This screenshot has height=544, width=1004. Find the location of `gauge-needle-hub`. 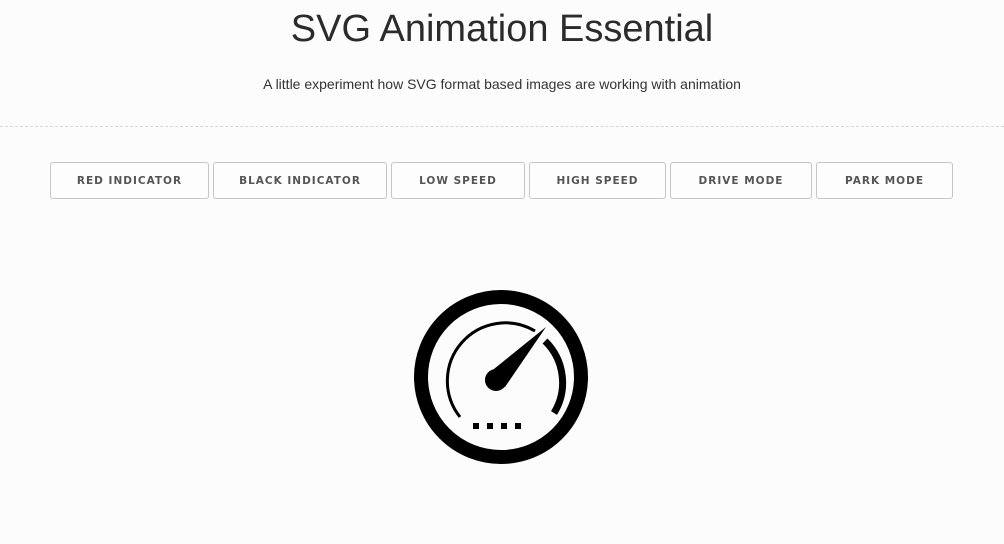

gauge-needle-hub is located at coordinates (496, 380).